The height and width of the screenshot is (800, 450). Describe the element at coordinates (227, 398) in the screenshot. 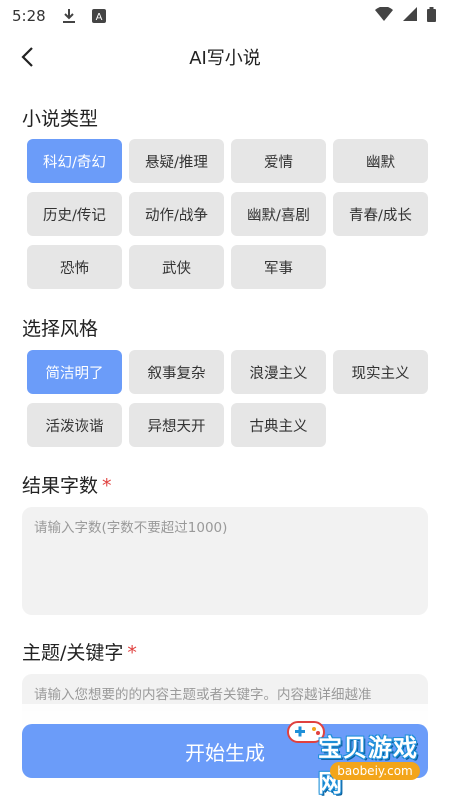

I see `style-options: 简洁明了 叙事复杂 浪漫主义 现实主义 活泼诙谐 异想天开 古典主义` at that location.